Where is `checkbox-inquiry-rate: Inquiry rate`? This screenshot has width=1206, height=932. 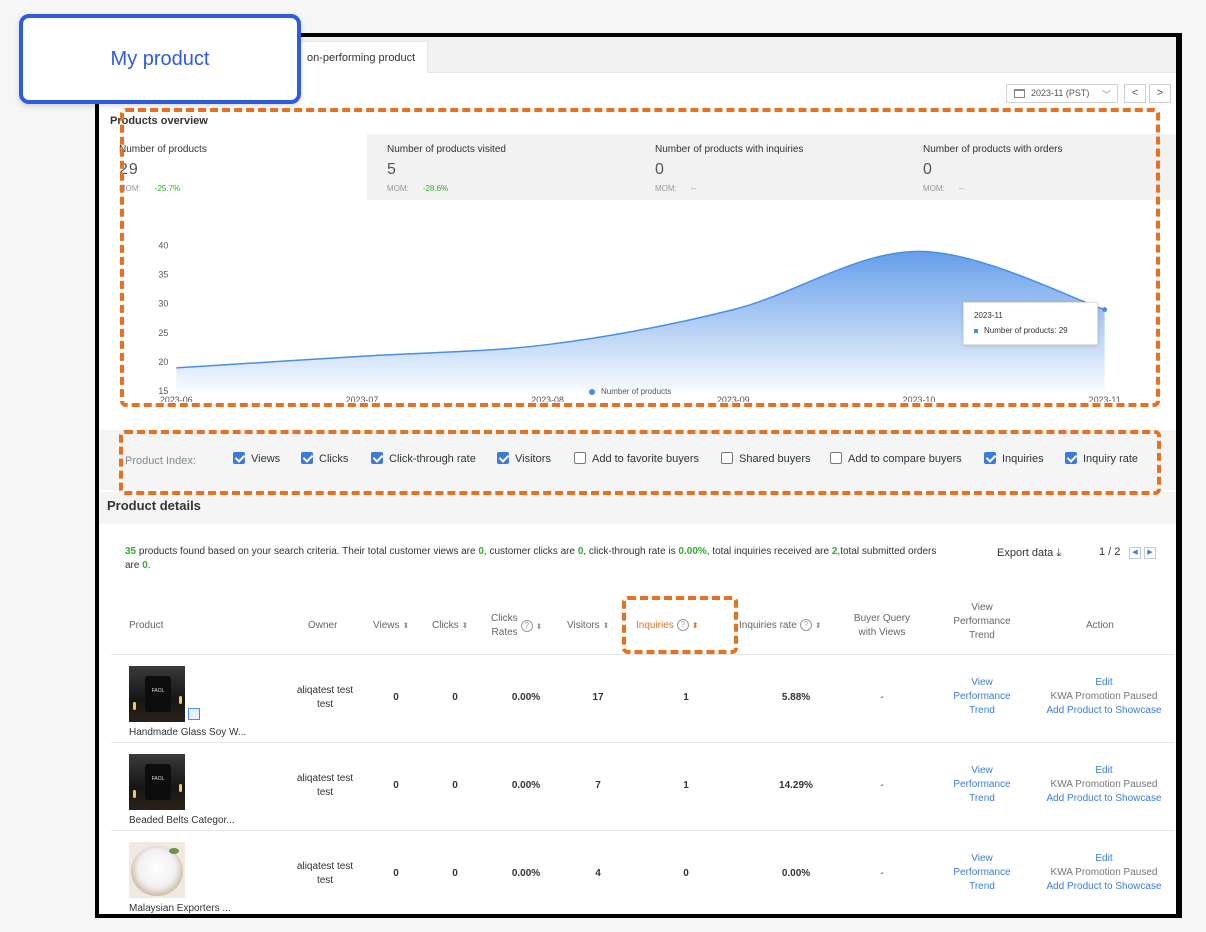 checkbox-inquiry-rate: Inquiry rate is located at coordinates (1101, 460).